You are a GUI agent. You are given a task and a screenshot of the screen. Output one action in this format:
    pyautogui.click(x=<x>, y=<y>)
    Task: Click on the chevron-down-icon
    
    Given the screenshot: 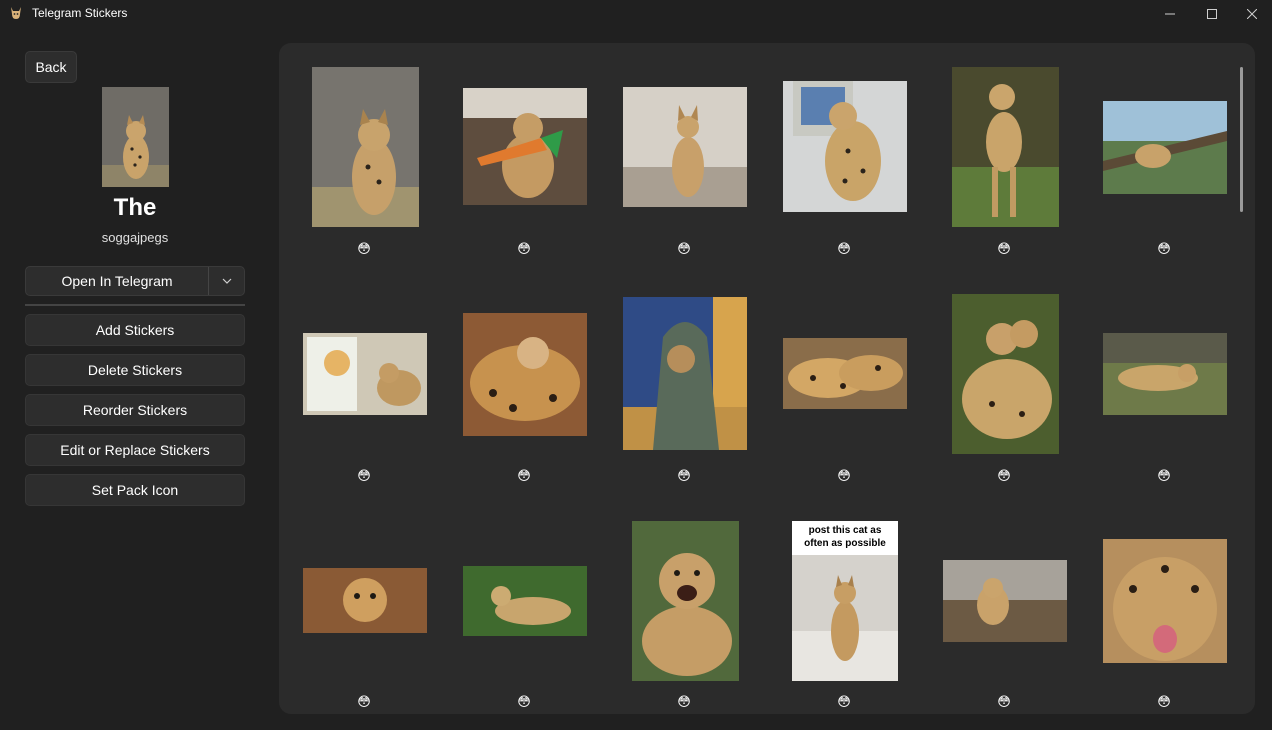 What is the action you would take?
    pyautogui.click(x=227, y=281)
    